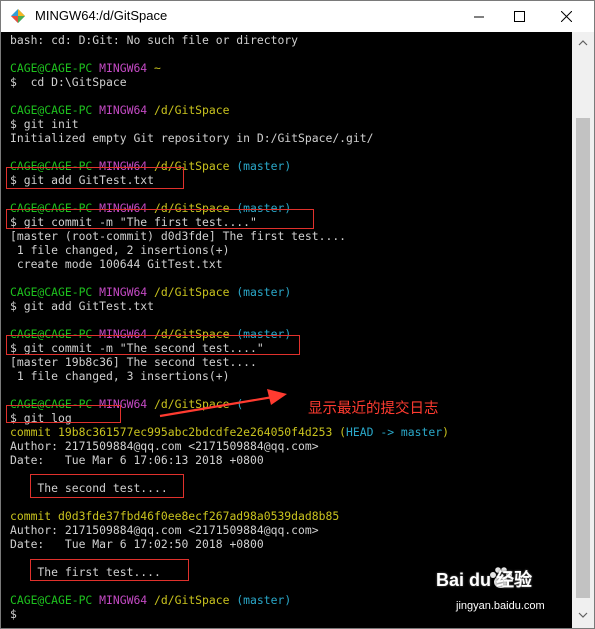 This screenshot has width=595, height=629. What do you see at coordinates (484, 580) in the screenshot?
I see `watermark-brand: Bai du 经验` at bounding box center [484, 580].